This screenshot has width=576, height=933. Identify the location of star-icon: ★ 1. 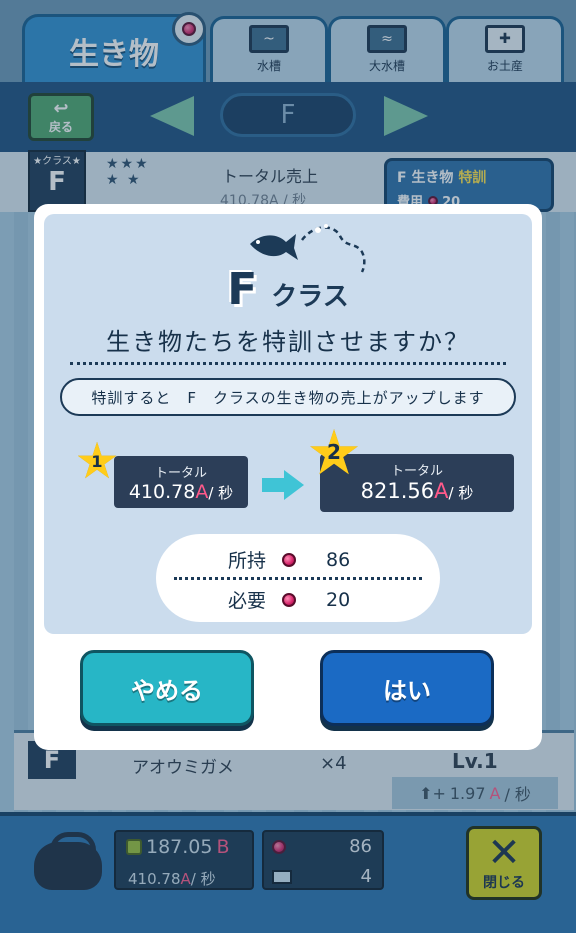
(97, 461).